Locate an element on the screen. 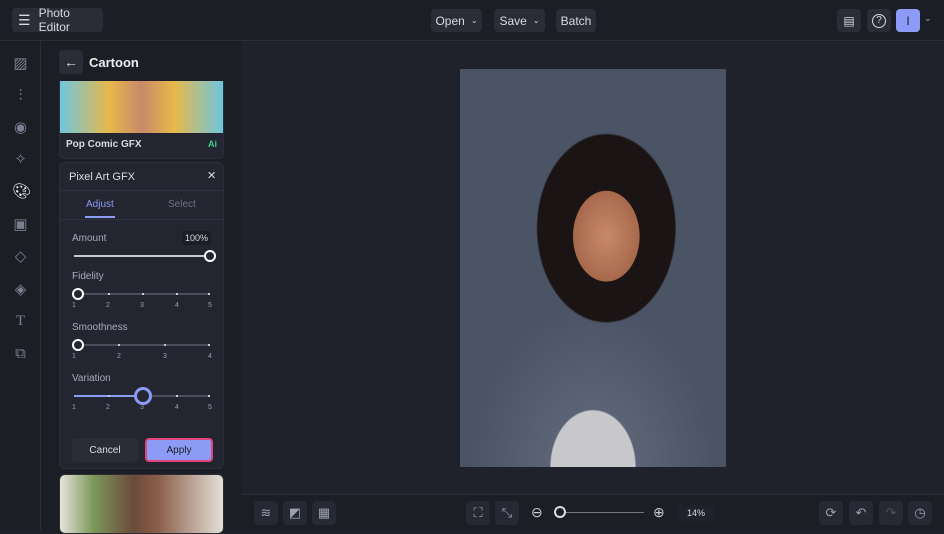  variation-slider is located at coordinates (142, 396).